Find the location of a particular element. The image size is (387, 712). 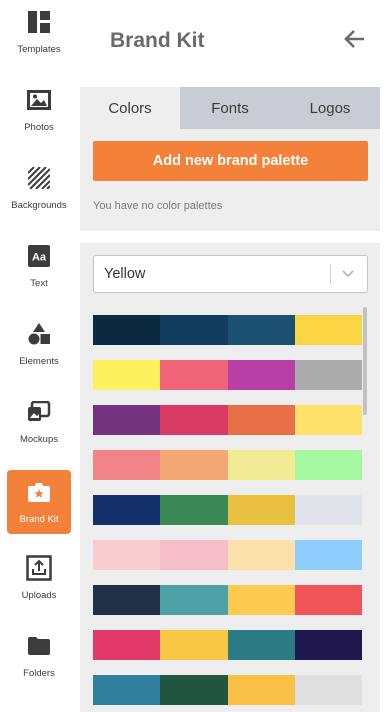

nav-item-photos: Photos is located at coordinates (39, 110).